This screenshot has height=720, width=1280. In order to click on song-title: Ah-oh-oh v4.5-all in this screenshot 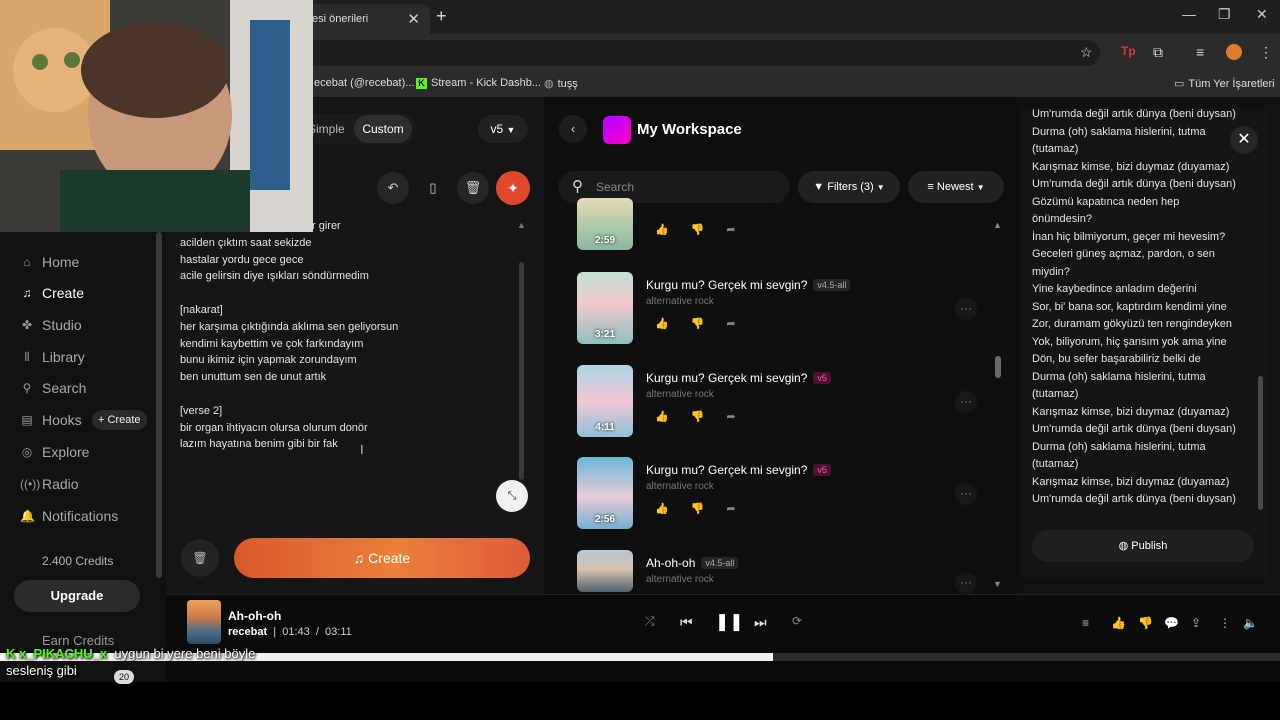, I will do `click(692, 563)`.